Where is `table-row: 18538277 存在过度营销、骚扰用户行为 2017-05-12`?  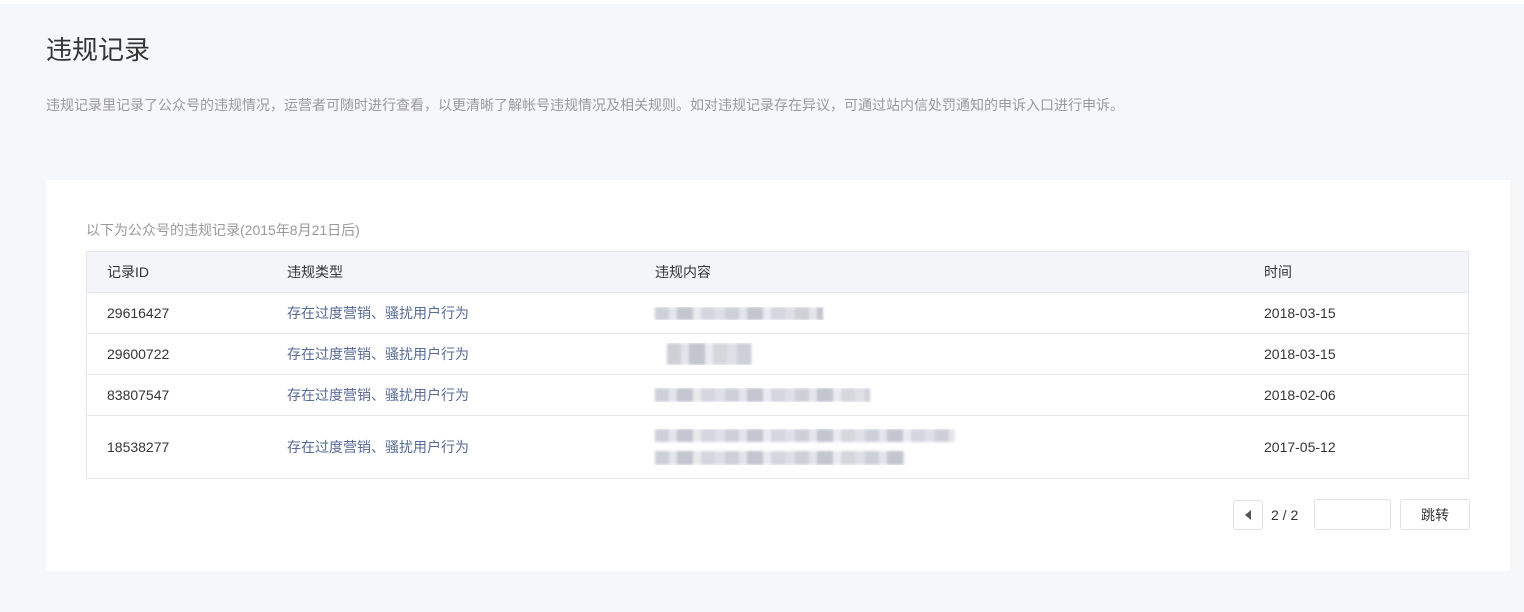 table-row: 18538277 存在过度营销、骚扰用户行为 2017-05-12 is located at coordinates (777, 446).